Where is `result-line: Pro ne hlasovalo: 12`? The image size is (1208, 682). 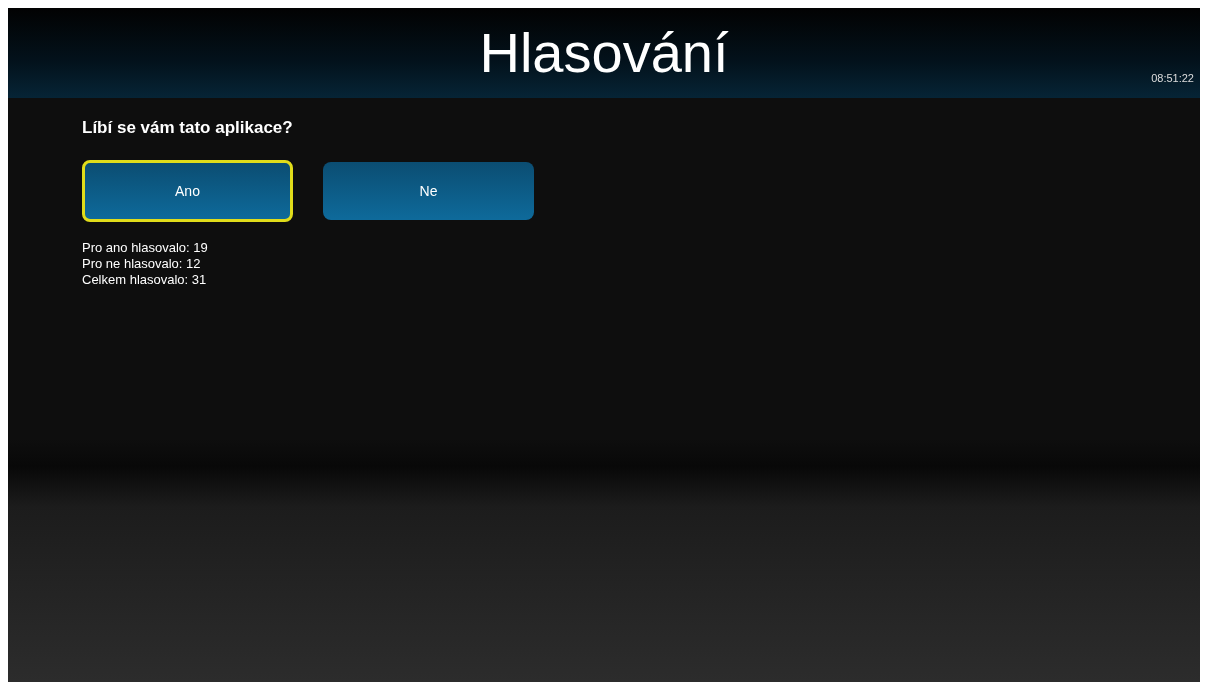 result-line: Pro ne hlasovalo: 12 is located at coordinates (142, 264).